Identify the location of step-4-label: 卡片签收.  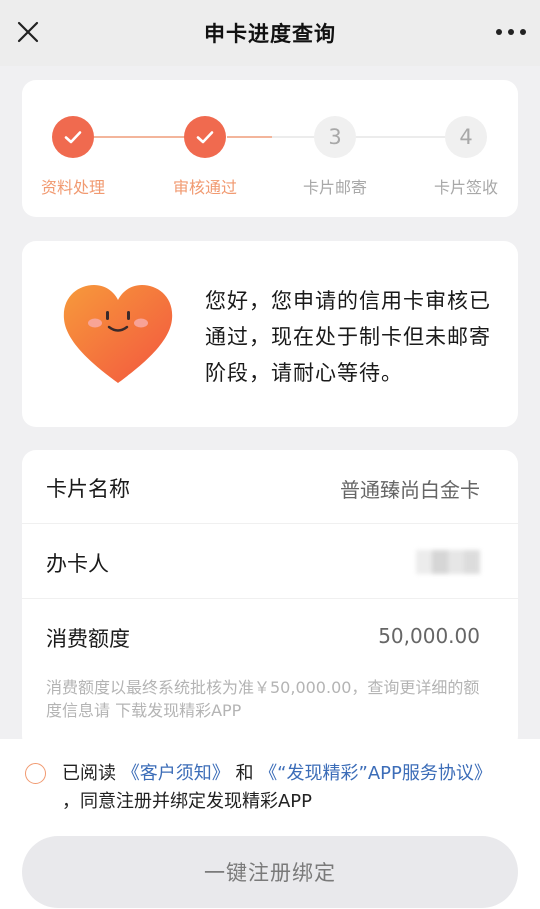
(465, 187).